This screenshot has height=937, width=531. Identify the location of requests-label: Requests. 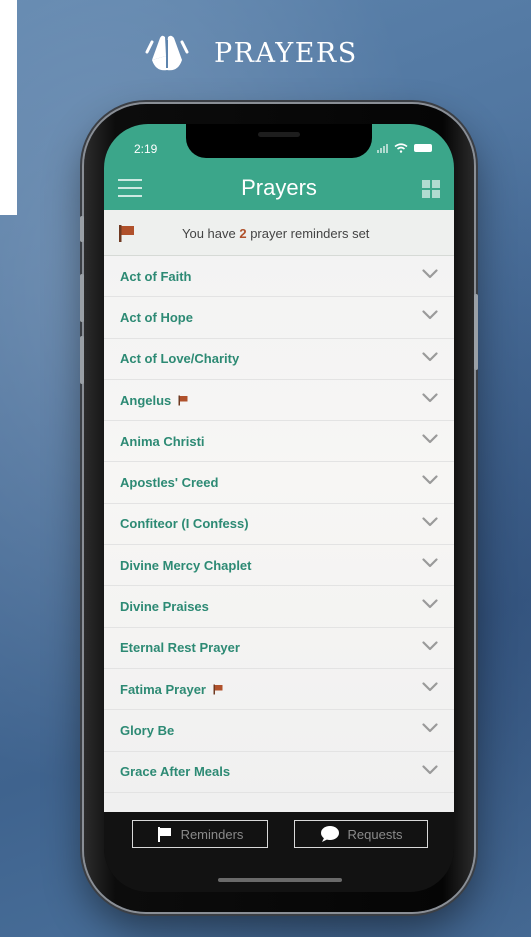
(375, 834).